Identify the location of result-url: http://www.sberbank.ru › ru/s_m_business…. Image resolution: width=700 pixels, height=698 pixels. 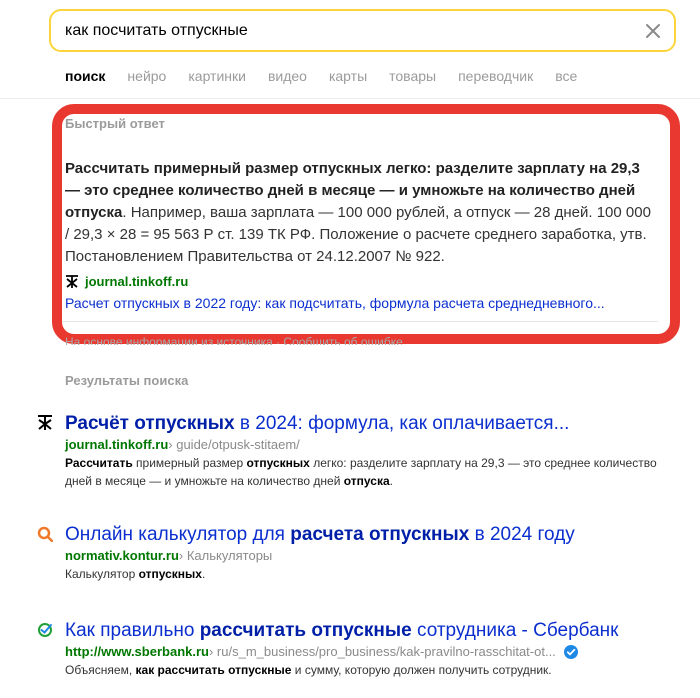
(375, 652).